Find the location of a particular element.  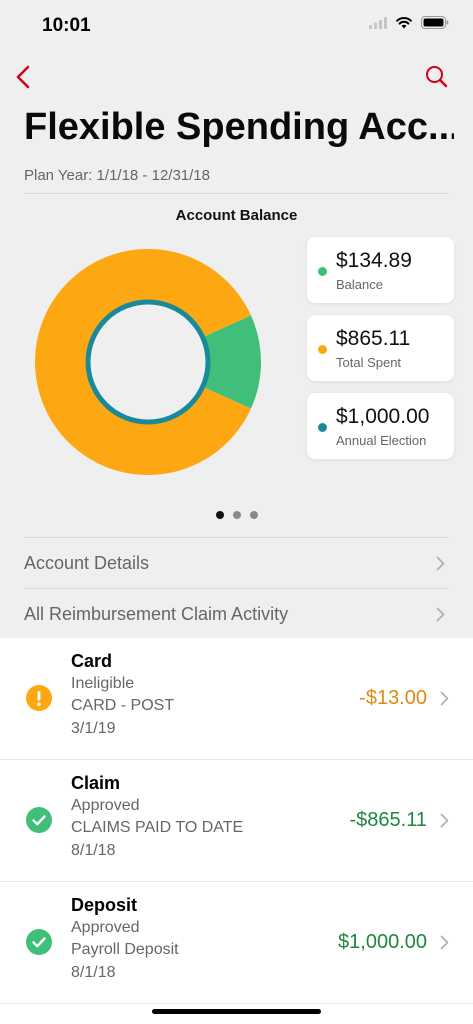

transaction-title: Deposit is located at coordinates (104, 905).